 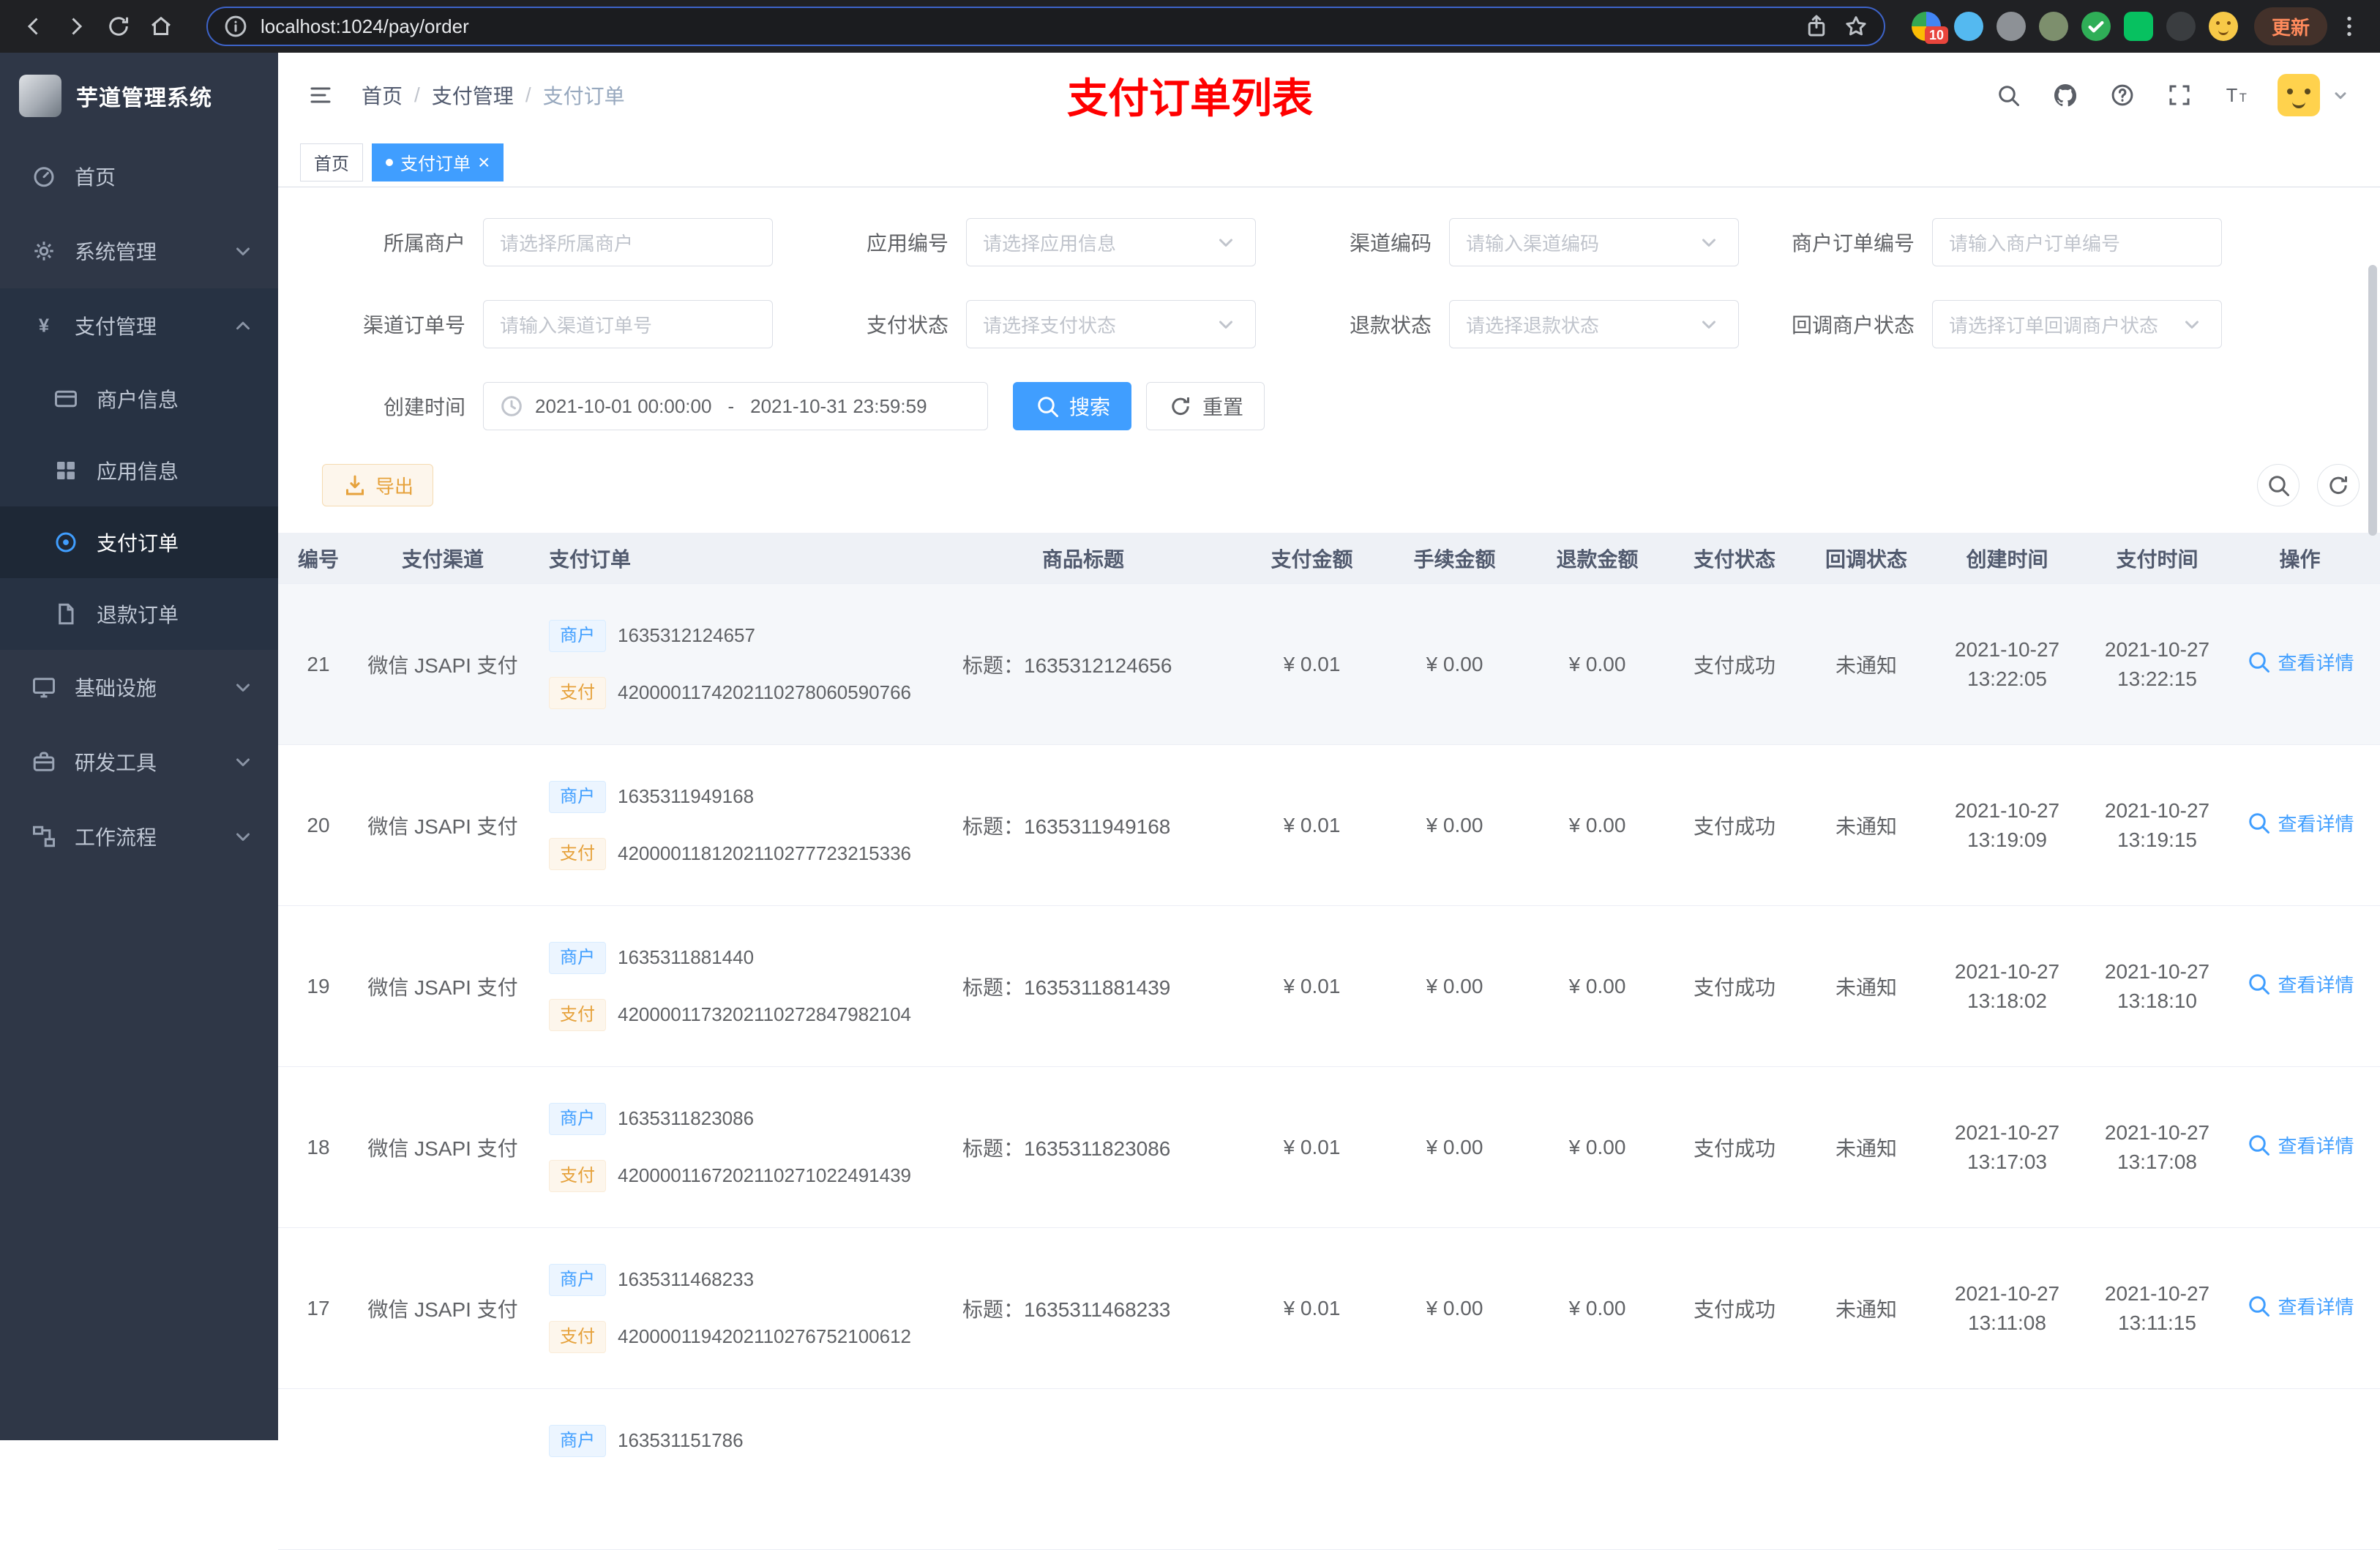 I want to click on bookmark-star-icon, so click(x=1856, y=26).